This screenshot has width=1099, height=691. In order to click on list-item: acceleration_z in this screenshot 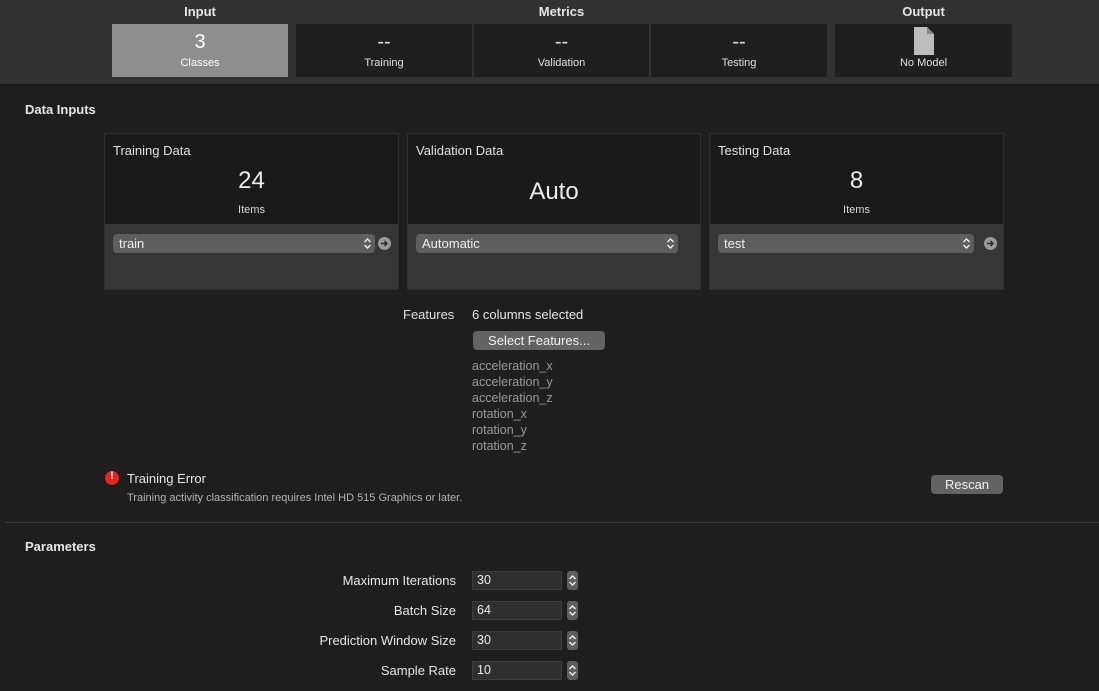, I will do `click(512, 398)`.